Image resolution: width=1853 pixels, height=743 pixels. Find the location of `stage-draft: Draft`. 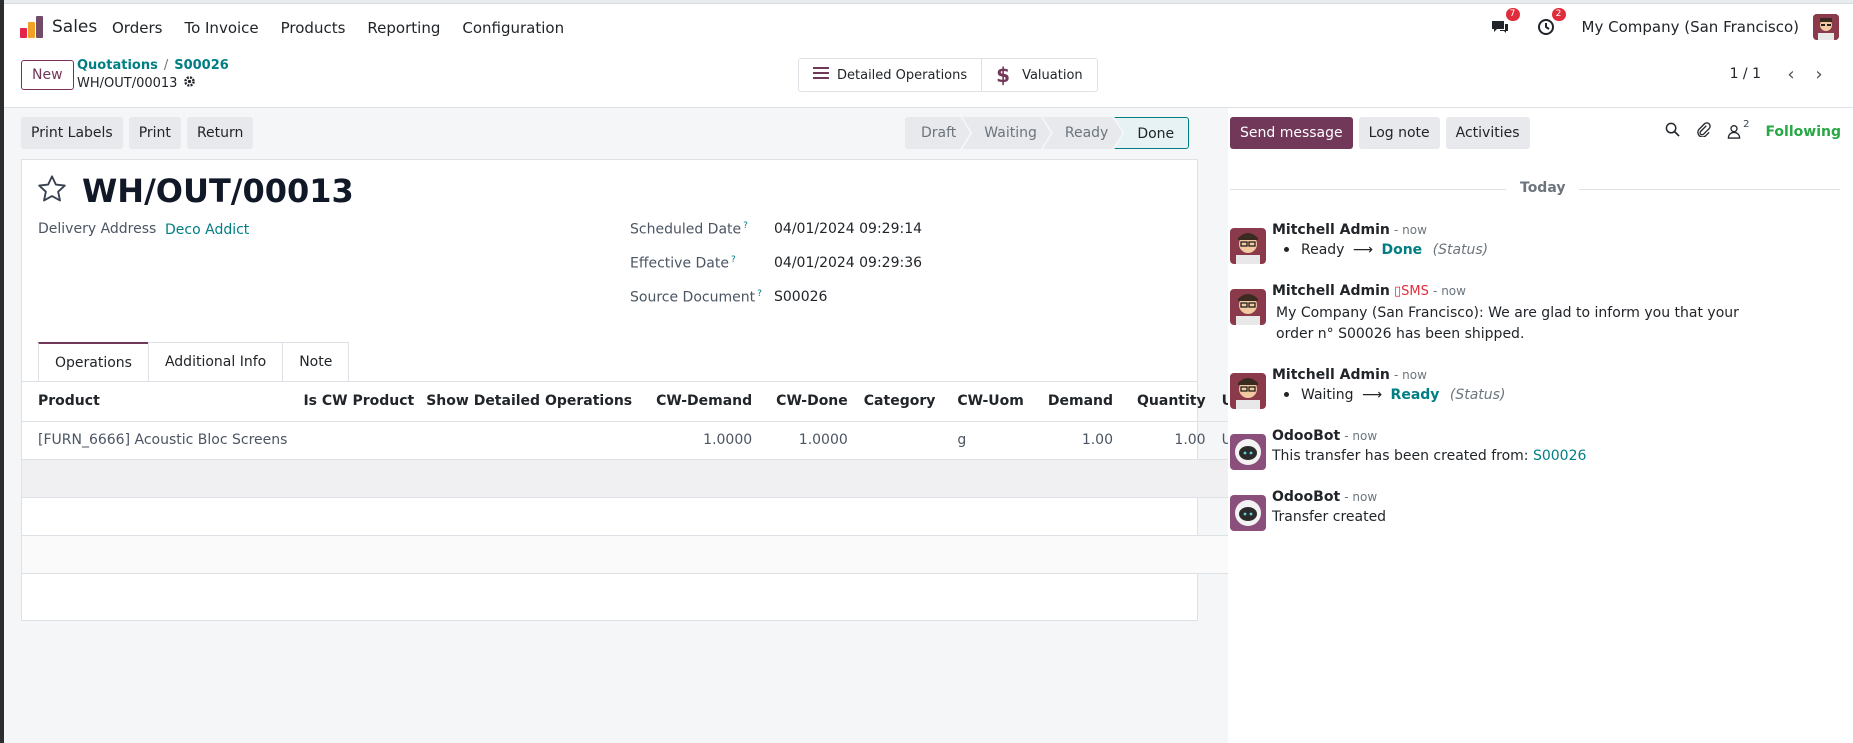

stage-draft: Draft is located at coordinates (937, 133).